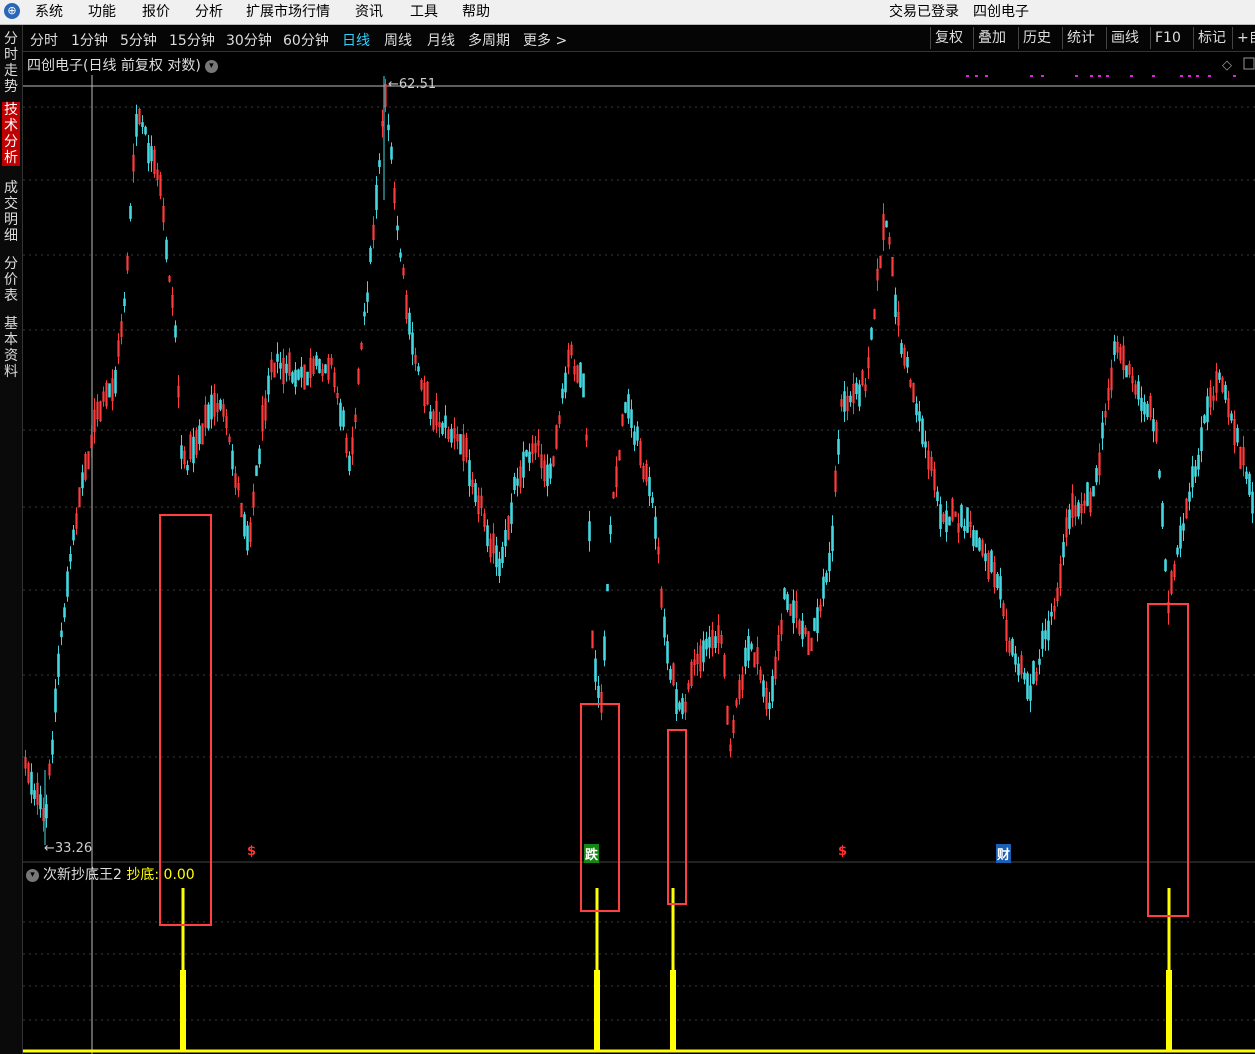 Image resolution: width=1255 pixels, height=1054 pixels. What do you see at coordinates (251, 851) in the screenshot?
I see `dollar-marker-icon: $` at bounding box center [251, 851].